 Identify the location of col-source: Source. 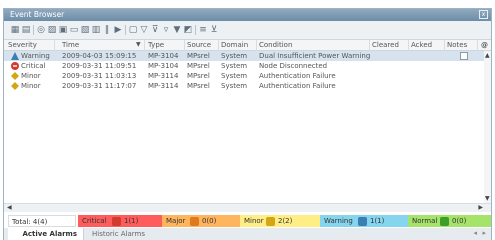
(199, 45).